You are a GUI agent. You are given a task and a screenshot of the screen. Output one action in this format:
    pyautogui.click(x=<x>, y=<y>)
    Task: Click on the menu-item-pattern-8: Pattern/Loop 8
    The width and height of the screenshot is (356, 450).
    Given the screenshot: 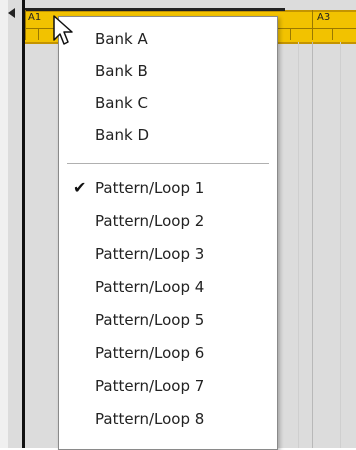 What is the action you would take?
    pyautogui.click(x=168, y=419)
    